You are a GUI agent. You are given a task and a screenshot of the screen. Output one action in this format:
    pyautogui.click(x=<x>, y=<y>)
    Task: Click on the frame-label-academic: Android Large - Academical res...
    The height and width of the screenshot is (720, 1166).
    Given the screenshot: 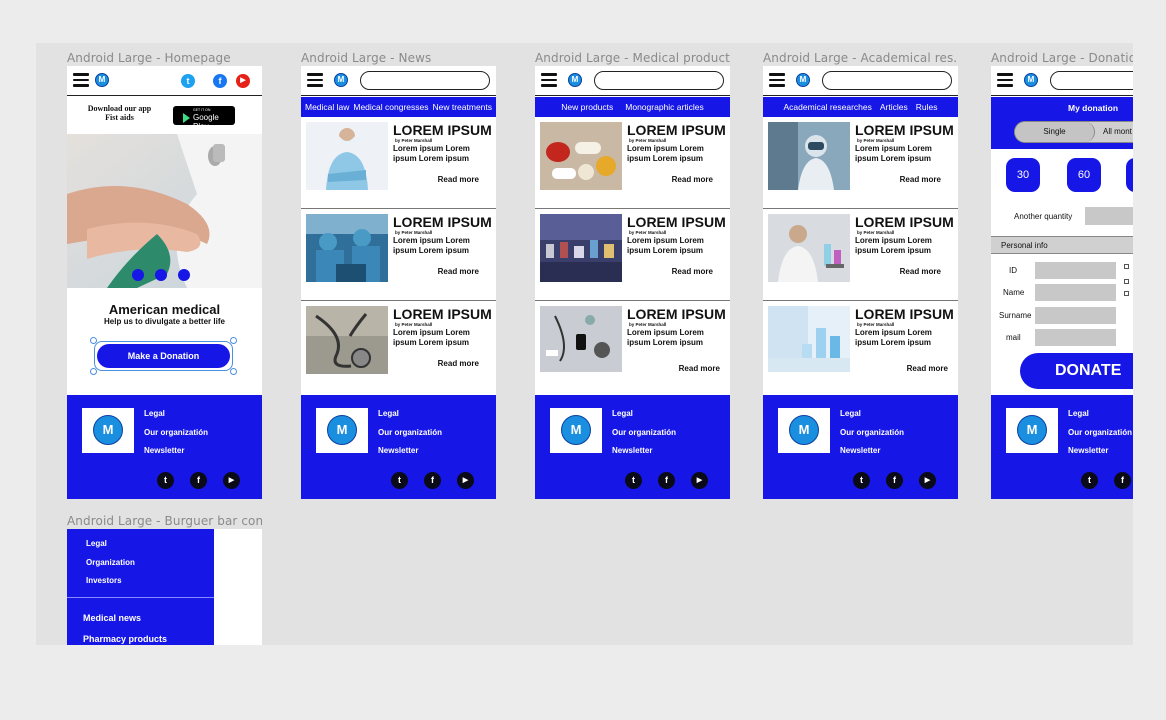 What is the action you would take?
    pyautogui.click(x=860, y=58)
    